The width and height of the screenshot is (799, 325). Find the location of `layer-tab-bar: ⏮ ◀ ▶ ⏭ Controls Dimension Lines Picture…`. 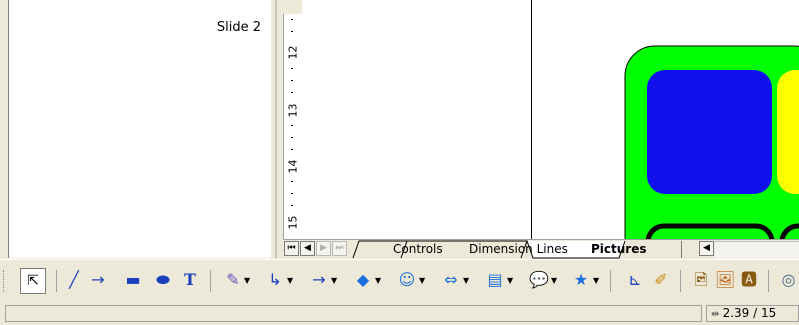

layer-tab-bar: ⏮ ◀ ▶ ⏭ Controls Dimension Lines Picture… is located at coordinates (541, 249).